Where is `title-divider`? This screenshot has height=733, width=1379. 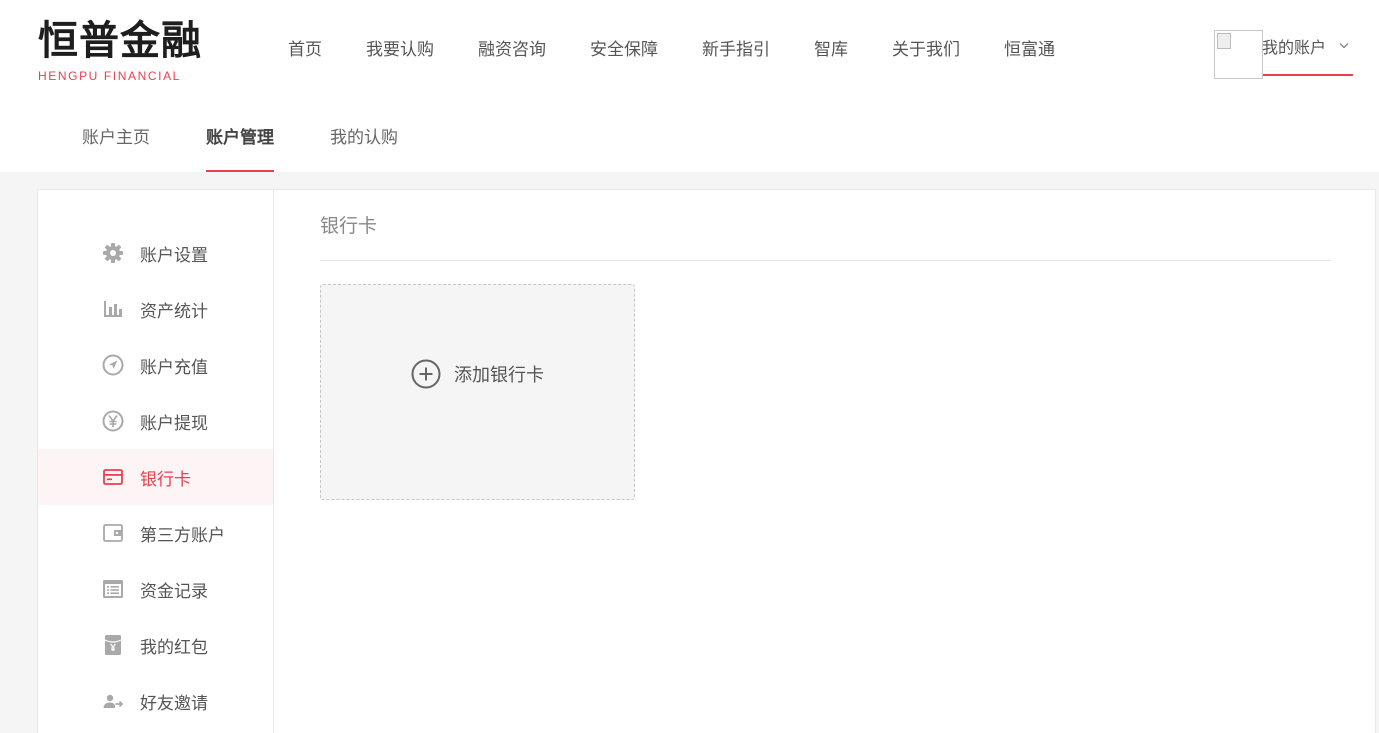
title-divider is located at coordinates (825, 260).